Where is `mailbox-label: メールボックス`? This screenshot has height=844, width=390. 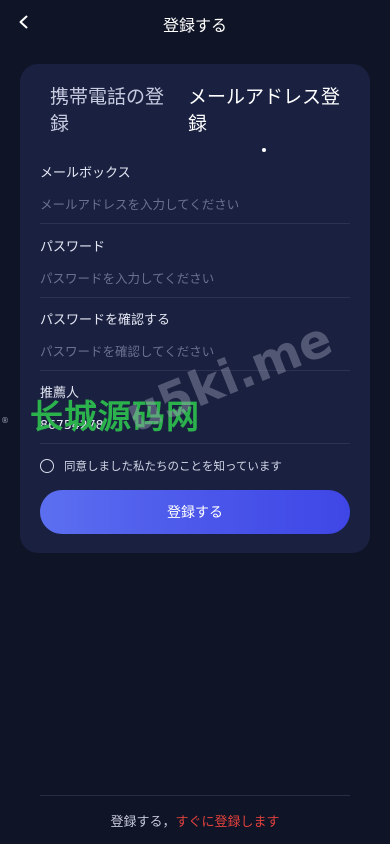 mailbox-label: メールボックス is located at coordinates (85, 173).